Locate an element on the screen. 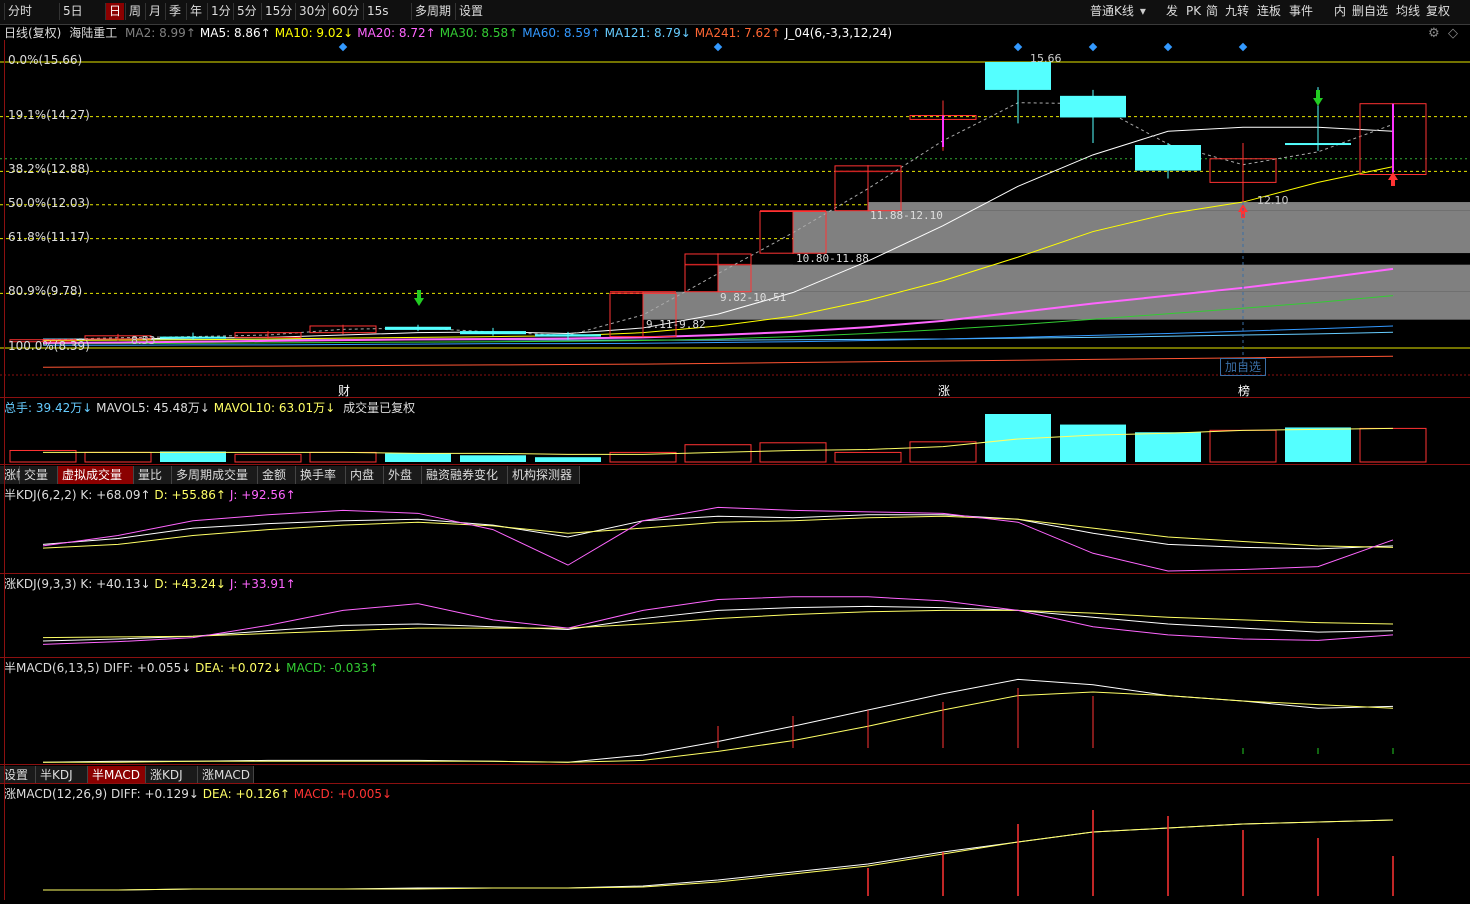 The height and width of the screenshot is (904, 1470). btn-jiuzhuan: 九转 is located at coordinates (1237, 11).